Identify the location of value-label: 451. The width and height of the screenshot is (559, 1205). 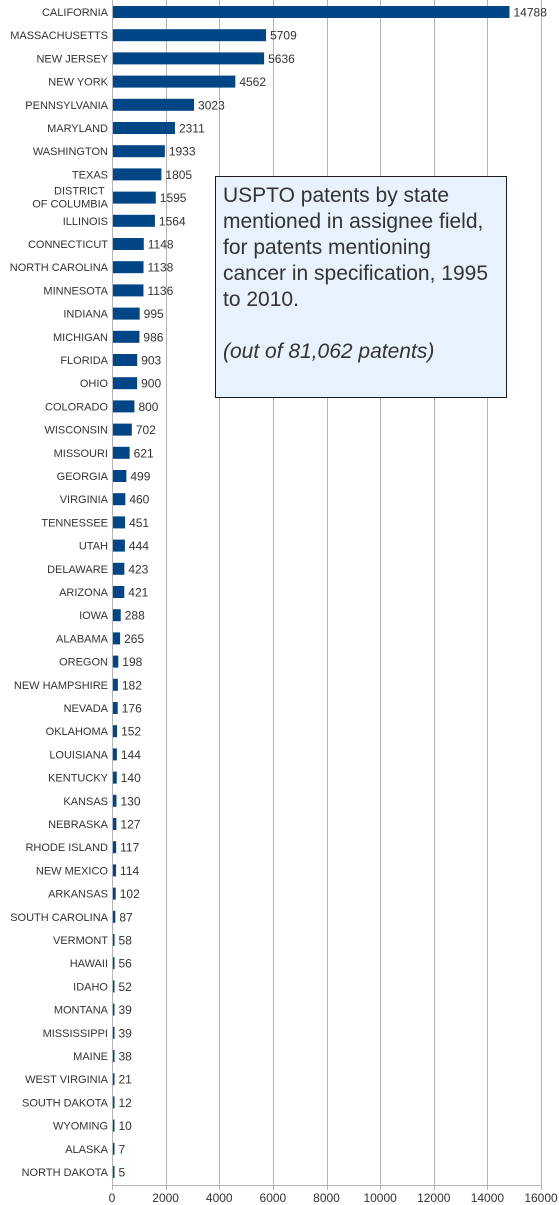
(139, 523).